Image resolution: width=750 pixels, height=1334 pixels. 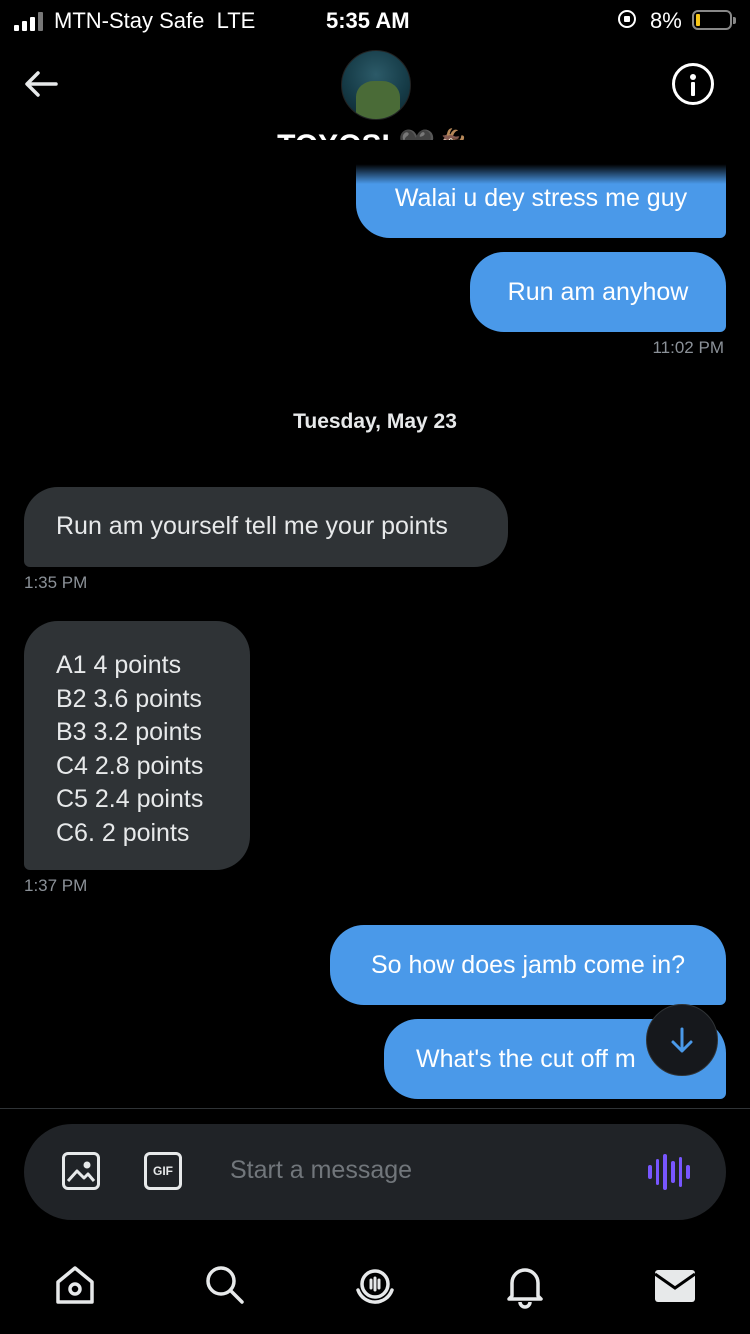 What do you see at coordinates (321, 1170) in the screenshot?
I see `message-input: Start a message` at bounding box center [321, 1170].